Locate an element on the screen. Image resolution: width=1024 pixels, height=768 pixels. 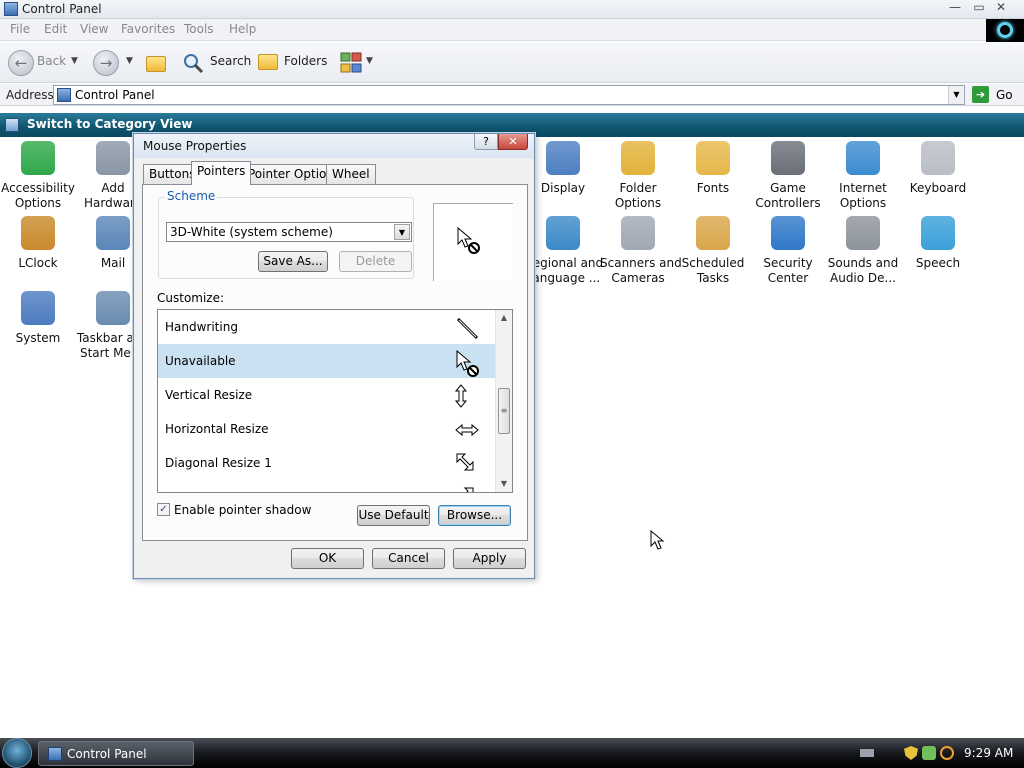
cursor-list: Handwriting Unavailable Vertical Resize is located at coordinates (335, 401).